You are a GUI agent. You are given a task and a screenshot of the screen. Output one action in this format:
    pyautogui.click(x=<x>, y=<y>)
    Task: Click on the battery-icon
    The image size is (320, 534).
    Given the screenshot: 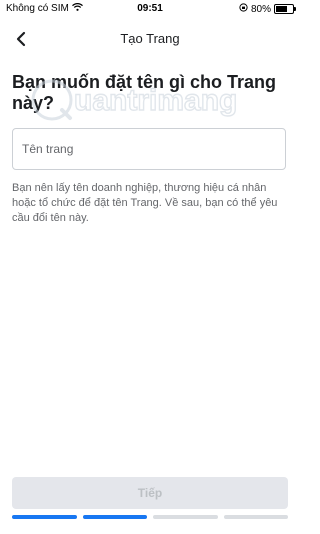 What is the action you would take?
    pyautogui.click(x=285, y=9)
    